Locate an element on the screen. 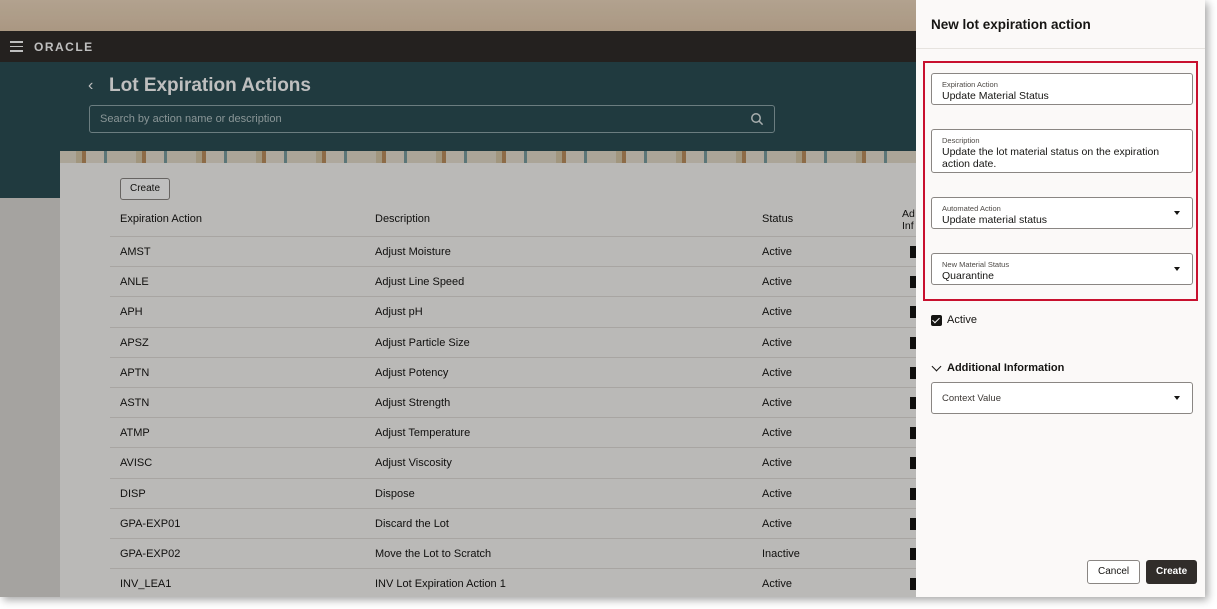 The width and height of the screenshot is (1217, 609). field-label: Description is located at coordinates (961, 140).